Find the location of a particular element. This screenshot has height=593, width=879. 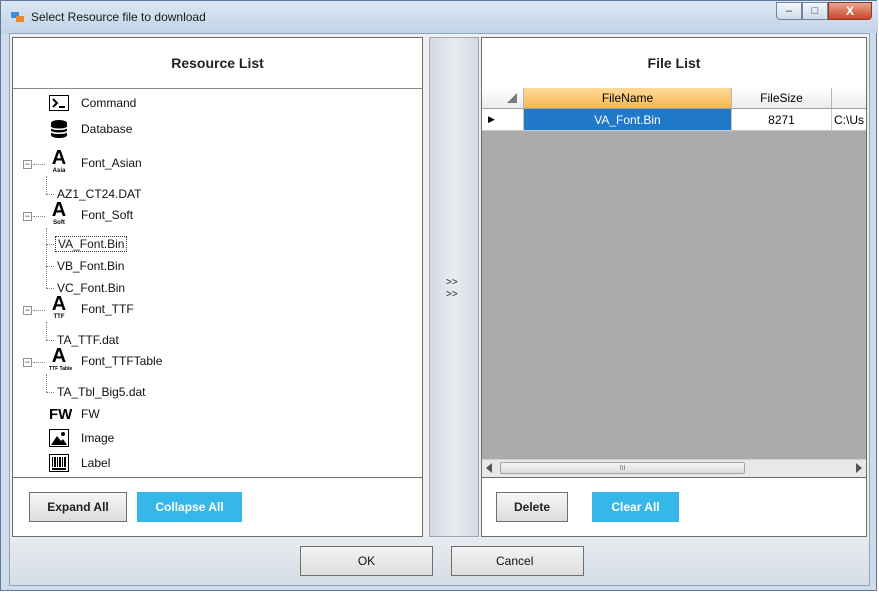

tree-node-label: Label is located at coordinates (96, 463).